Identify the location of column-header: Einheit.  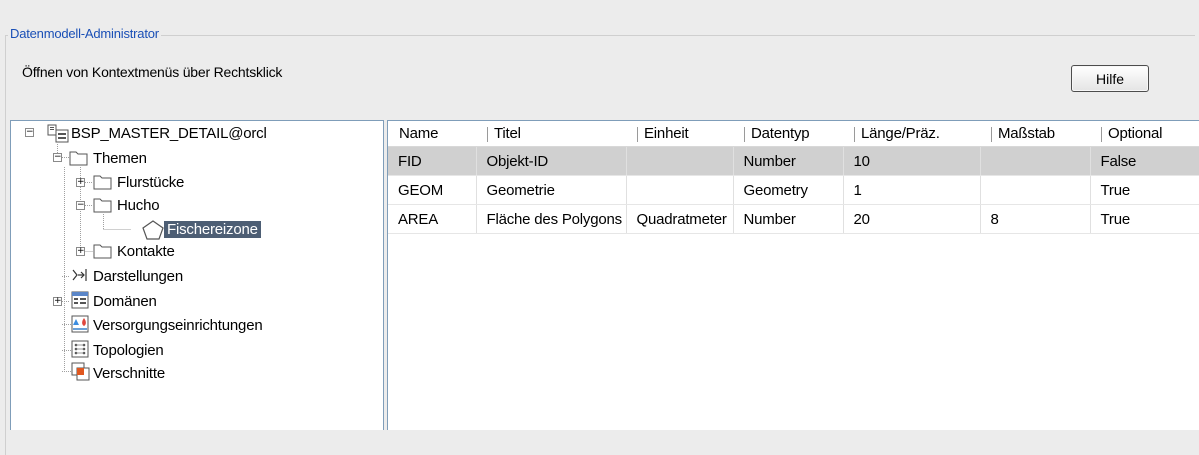
(679, 134).